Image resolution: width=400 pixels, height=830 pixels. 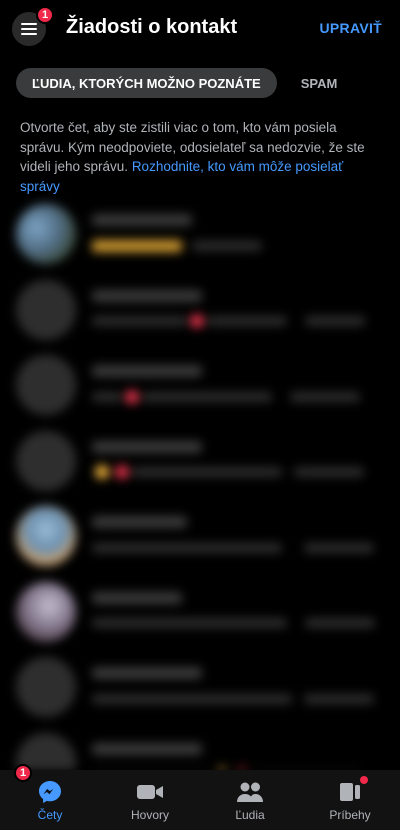 What do you see at coordinates (50, 792) in the screenshot?
I see `chat-bubble-icon` at bounding box center [50, 792].